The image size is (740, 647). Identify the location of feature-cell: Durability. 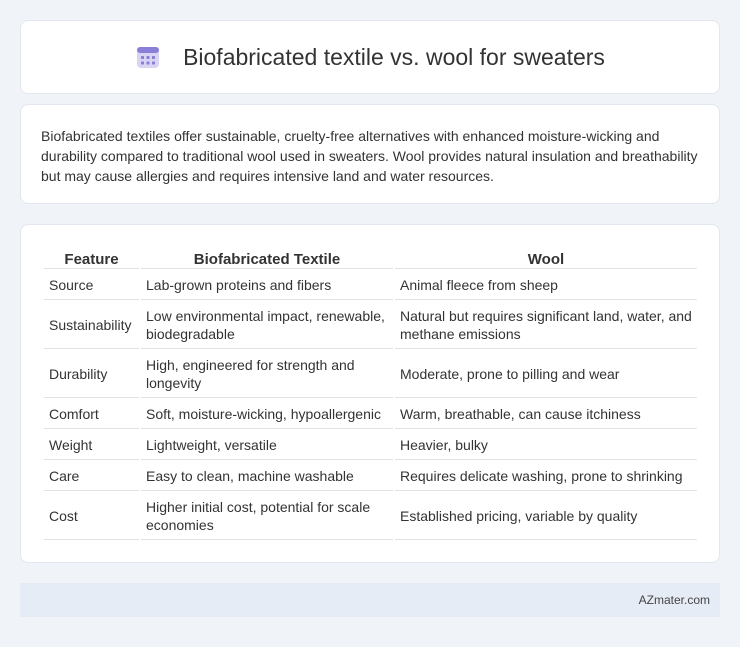
(91, 374).